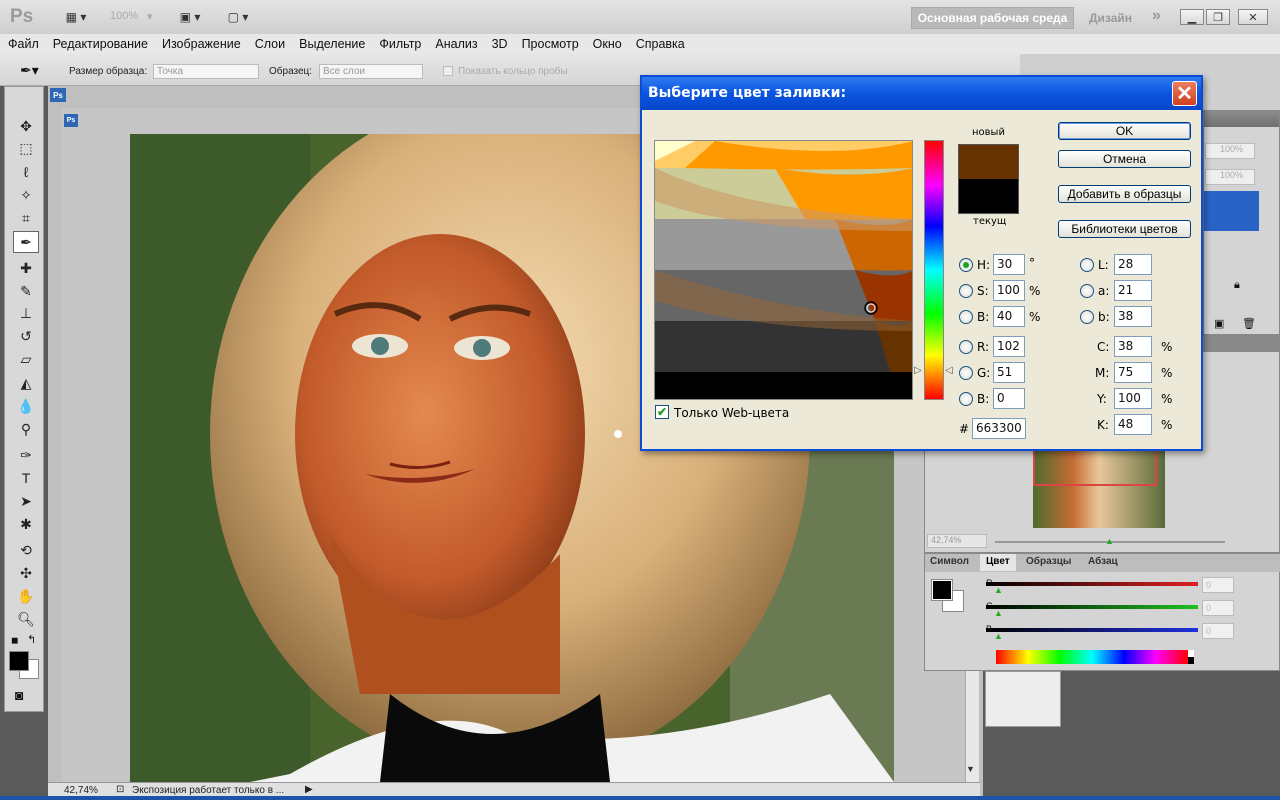 This screenshot has width=1280, height=800. Describe the element at coordinates (966, 399) in the screenshot. I see `blue-radio` at that location.